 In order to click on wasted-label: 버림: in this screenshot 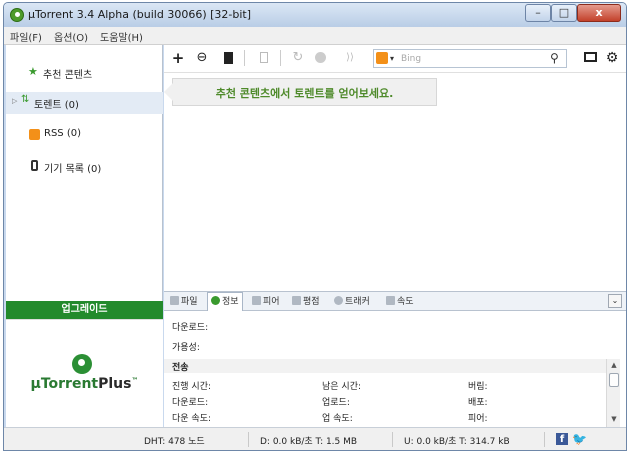, I will do `click(478, 387)`.